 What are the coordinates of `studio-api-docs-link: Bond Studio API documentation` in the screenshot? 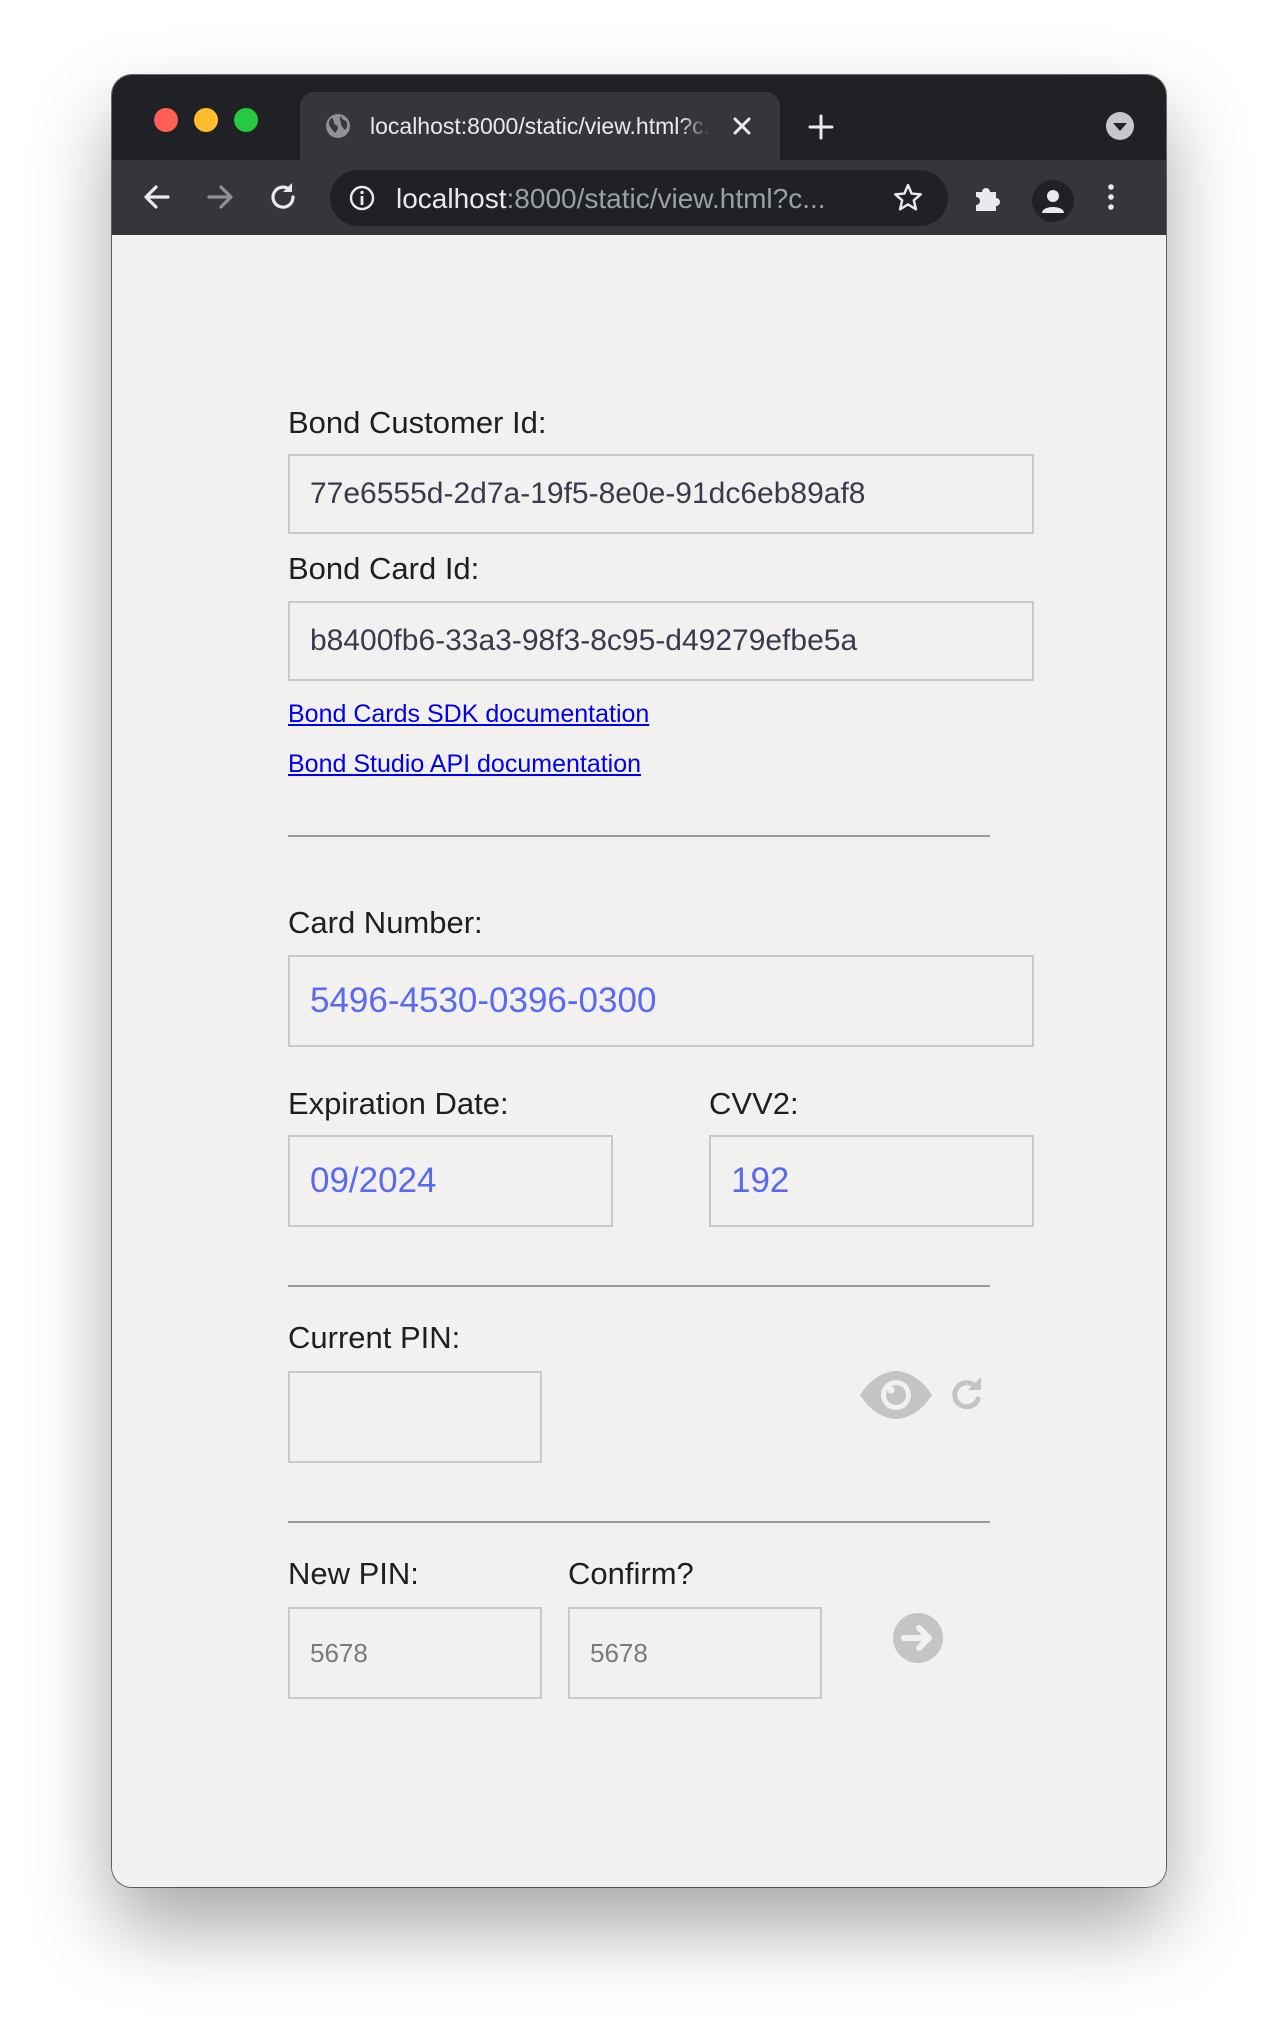 It's located at (464, 764).